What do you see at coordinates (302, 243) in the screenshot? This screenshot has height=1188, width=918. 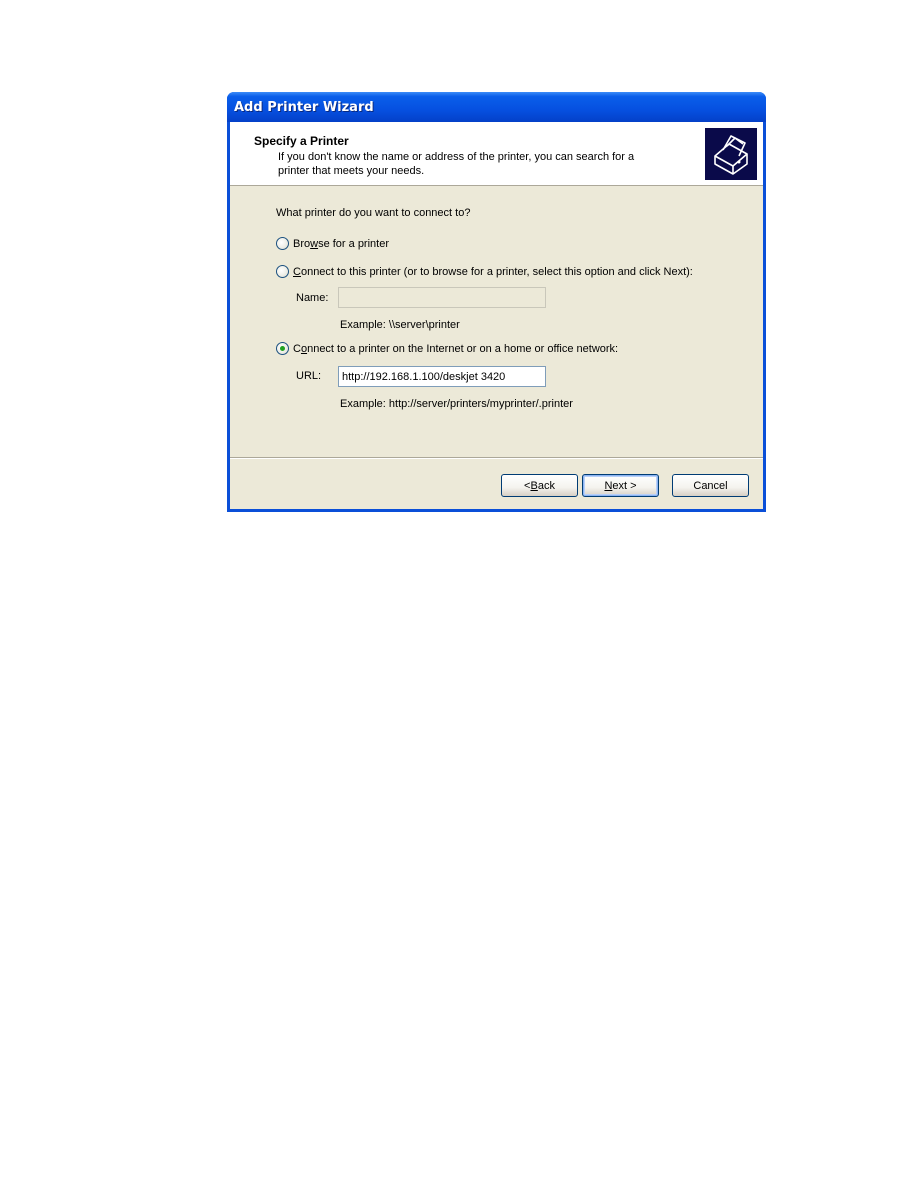 I see `label-part: Bro` at bounding box center [302, 243].